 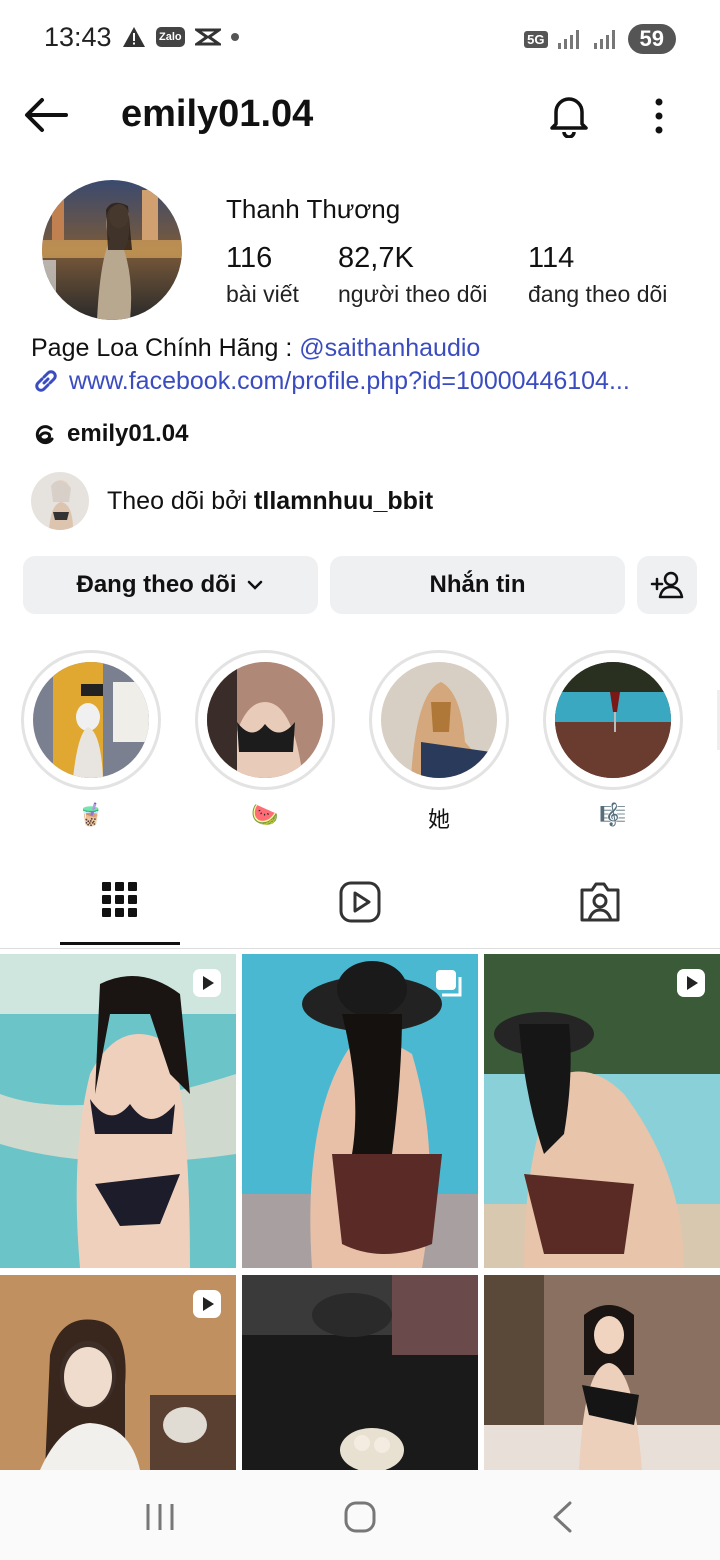 I want to click on status-left-icons: Zalo, so click(x=180, y=37).